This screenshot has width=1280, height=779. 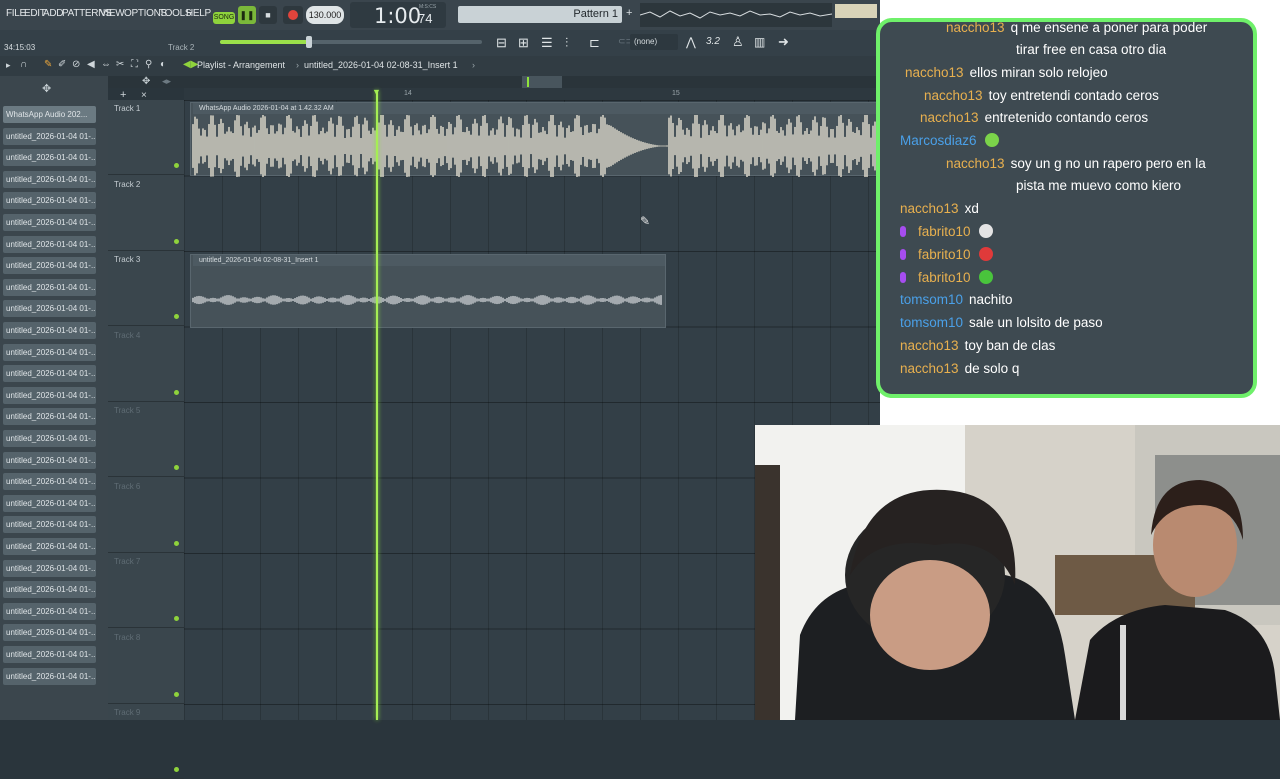 I want to click on browser-move-icon: ✥, so click(x=46, y=88).